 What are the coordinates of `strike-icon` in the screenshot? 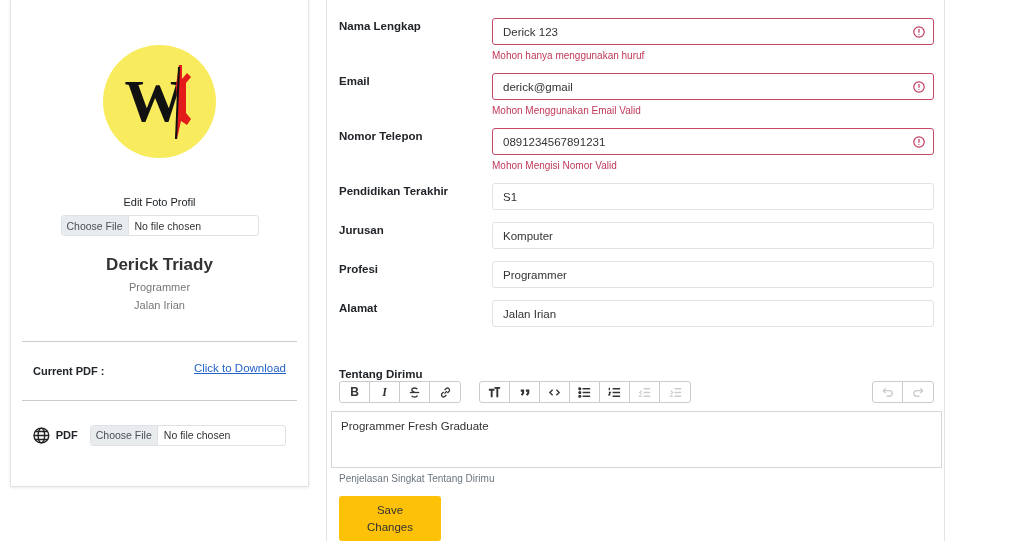 It's located at (414, 392).